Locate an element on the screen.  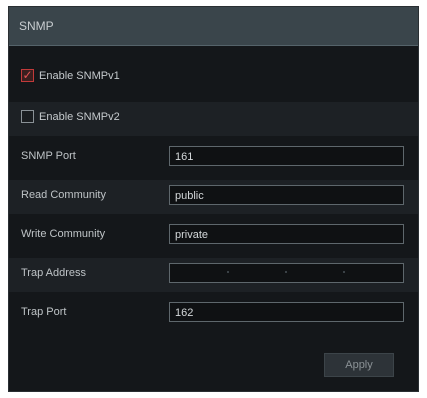
read-community-row: Read Community public is located at coordinates (213, 197).